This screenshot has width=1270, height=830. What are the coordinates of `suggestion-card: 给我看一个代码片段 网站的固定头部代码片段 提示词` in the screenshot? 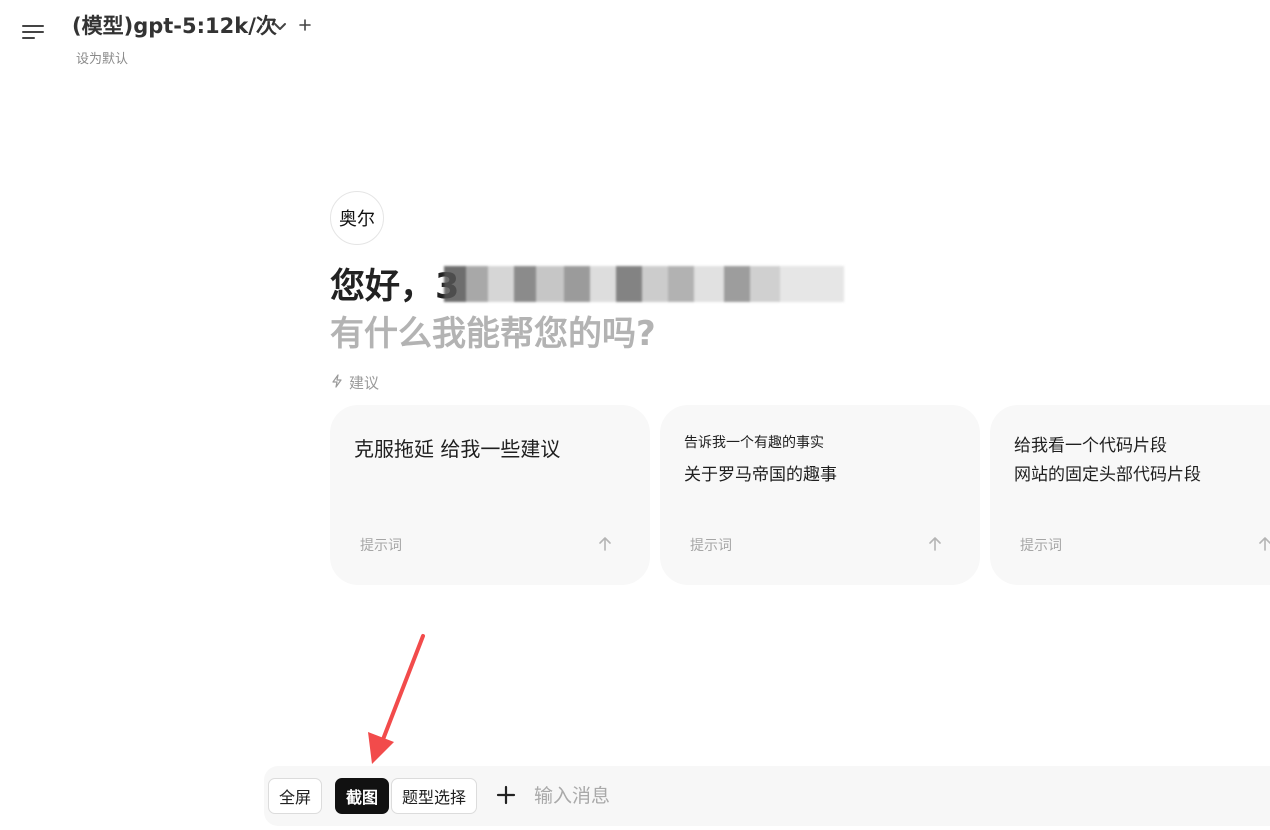 It's located at (1130, 495).